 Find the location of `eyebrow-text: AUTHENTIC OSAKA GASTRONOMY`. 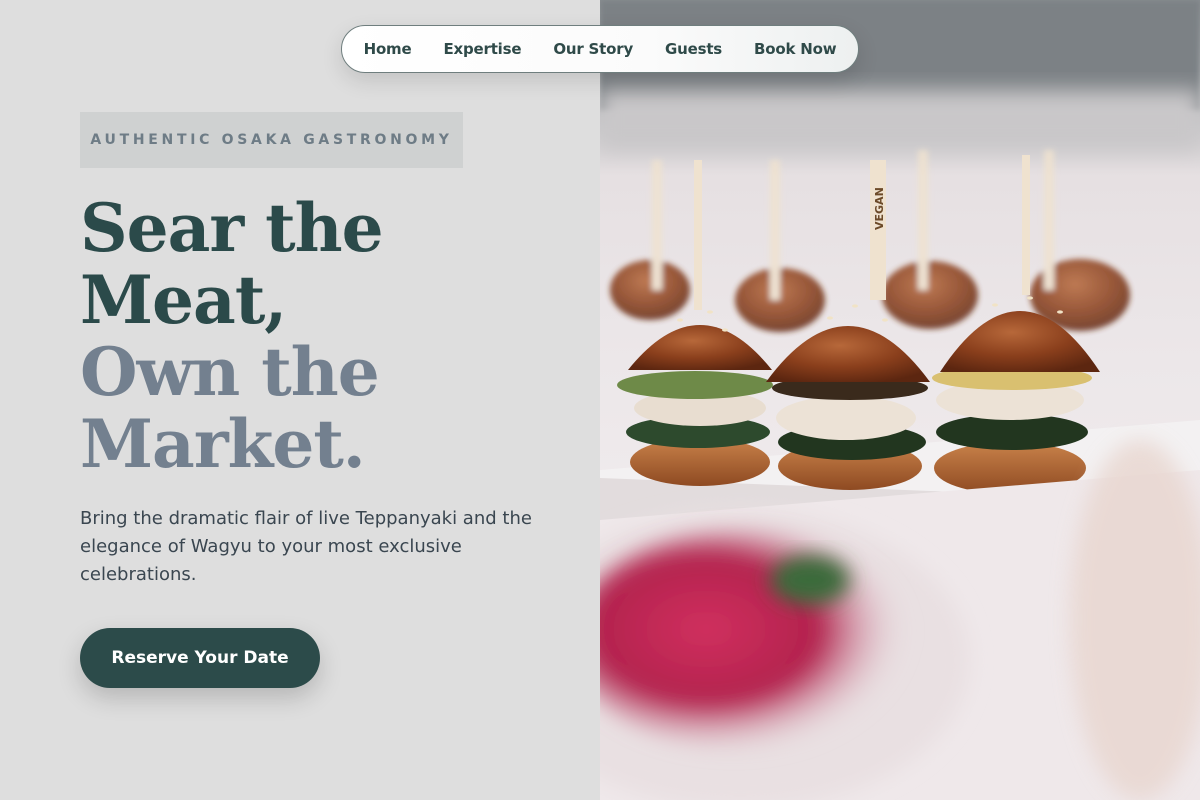

eyebrow-text: AUTHENTIC OSAKA GASTRONOMY is located at coordinates (271, 140).